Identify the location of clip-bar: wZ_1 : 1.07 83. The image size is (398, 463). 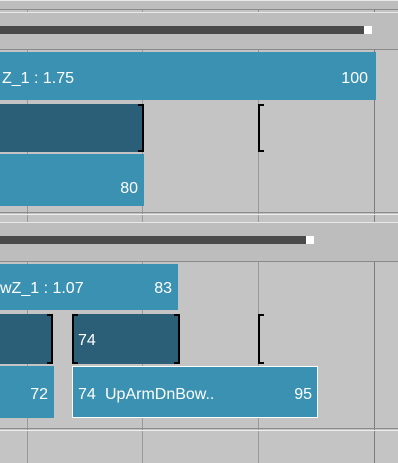
(89, 287).